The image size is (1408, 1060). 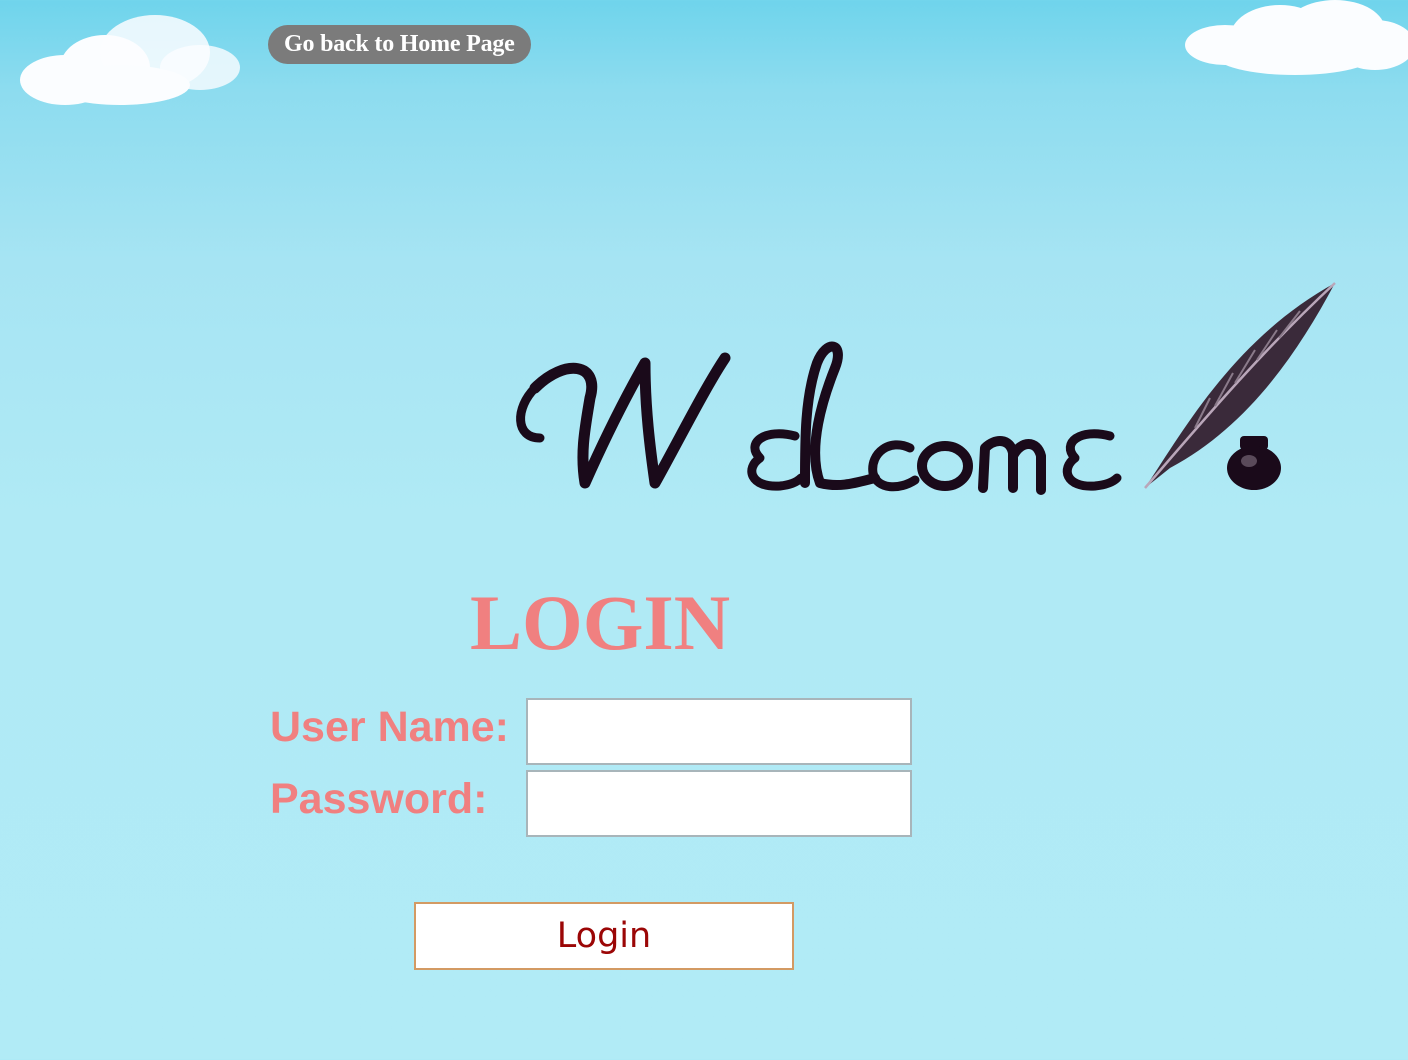 I want to click on inkwell-icon, so click(x=1254, y=463).